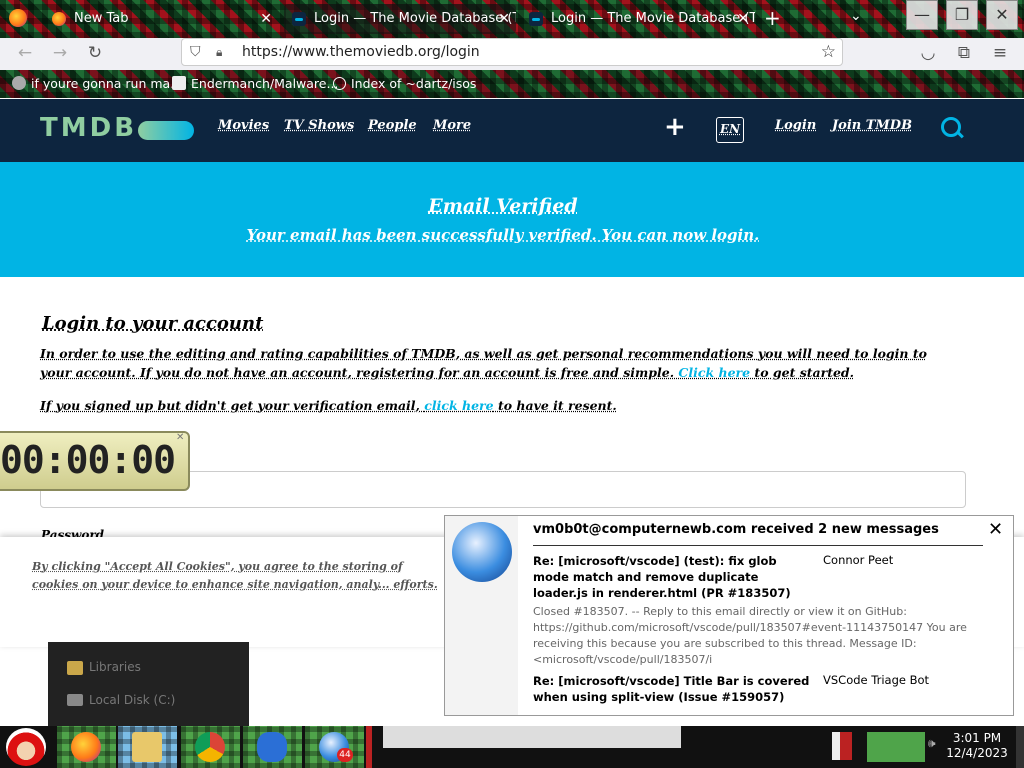 This screenshot has width=1024, height=768. What do you see at coordinates (512, 52) in the screenshot?
I see `url-bar: ⛉ 🔒︎ https://www.themoviedb.org/login ☆` at bounding box center [512, 52].